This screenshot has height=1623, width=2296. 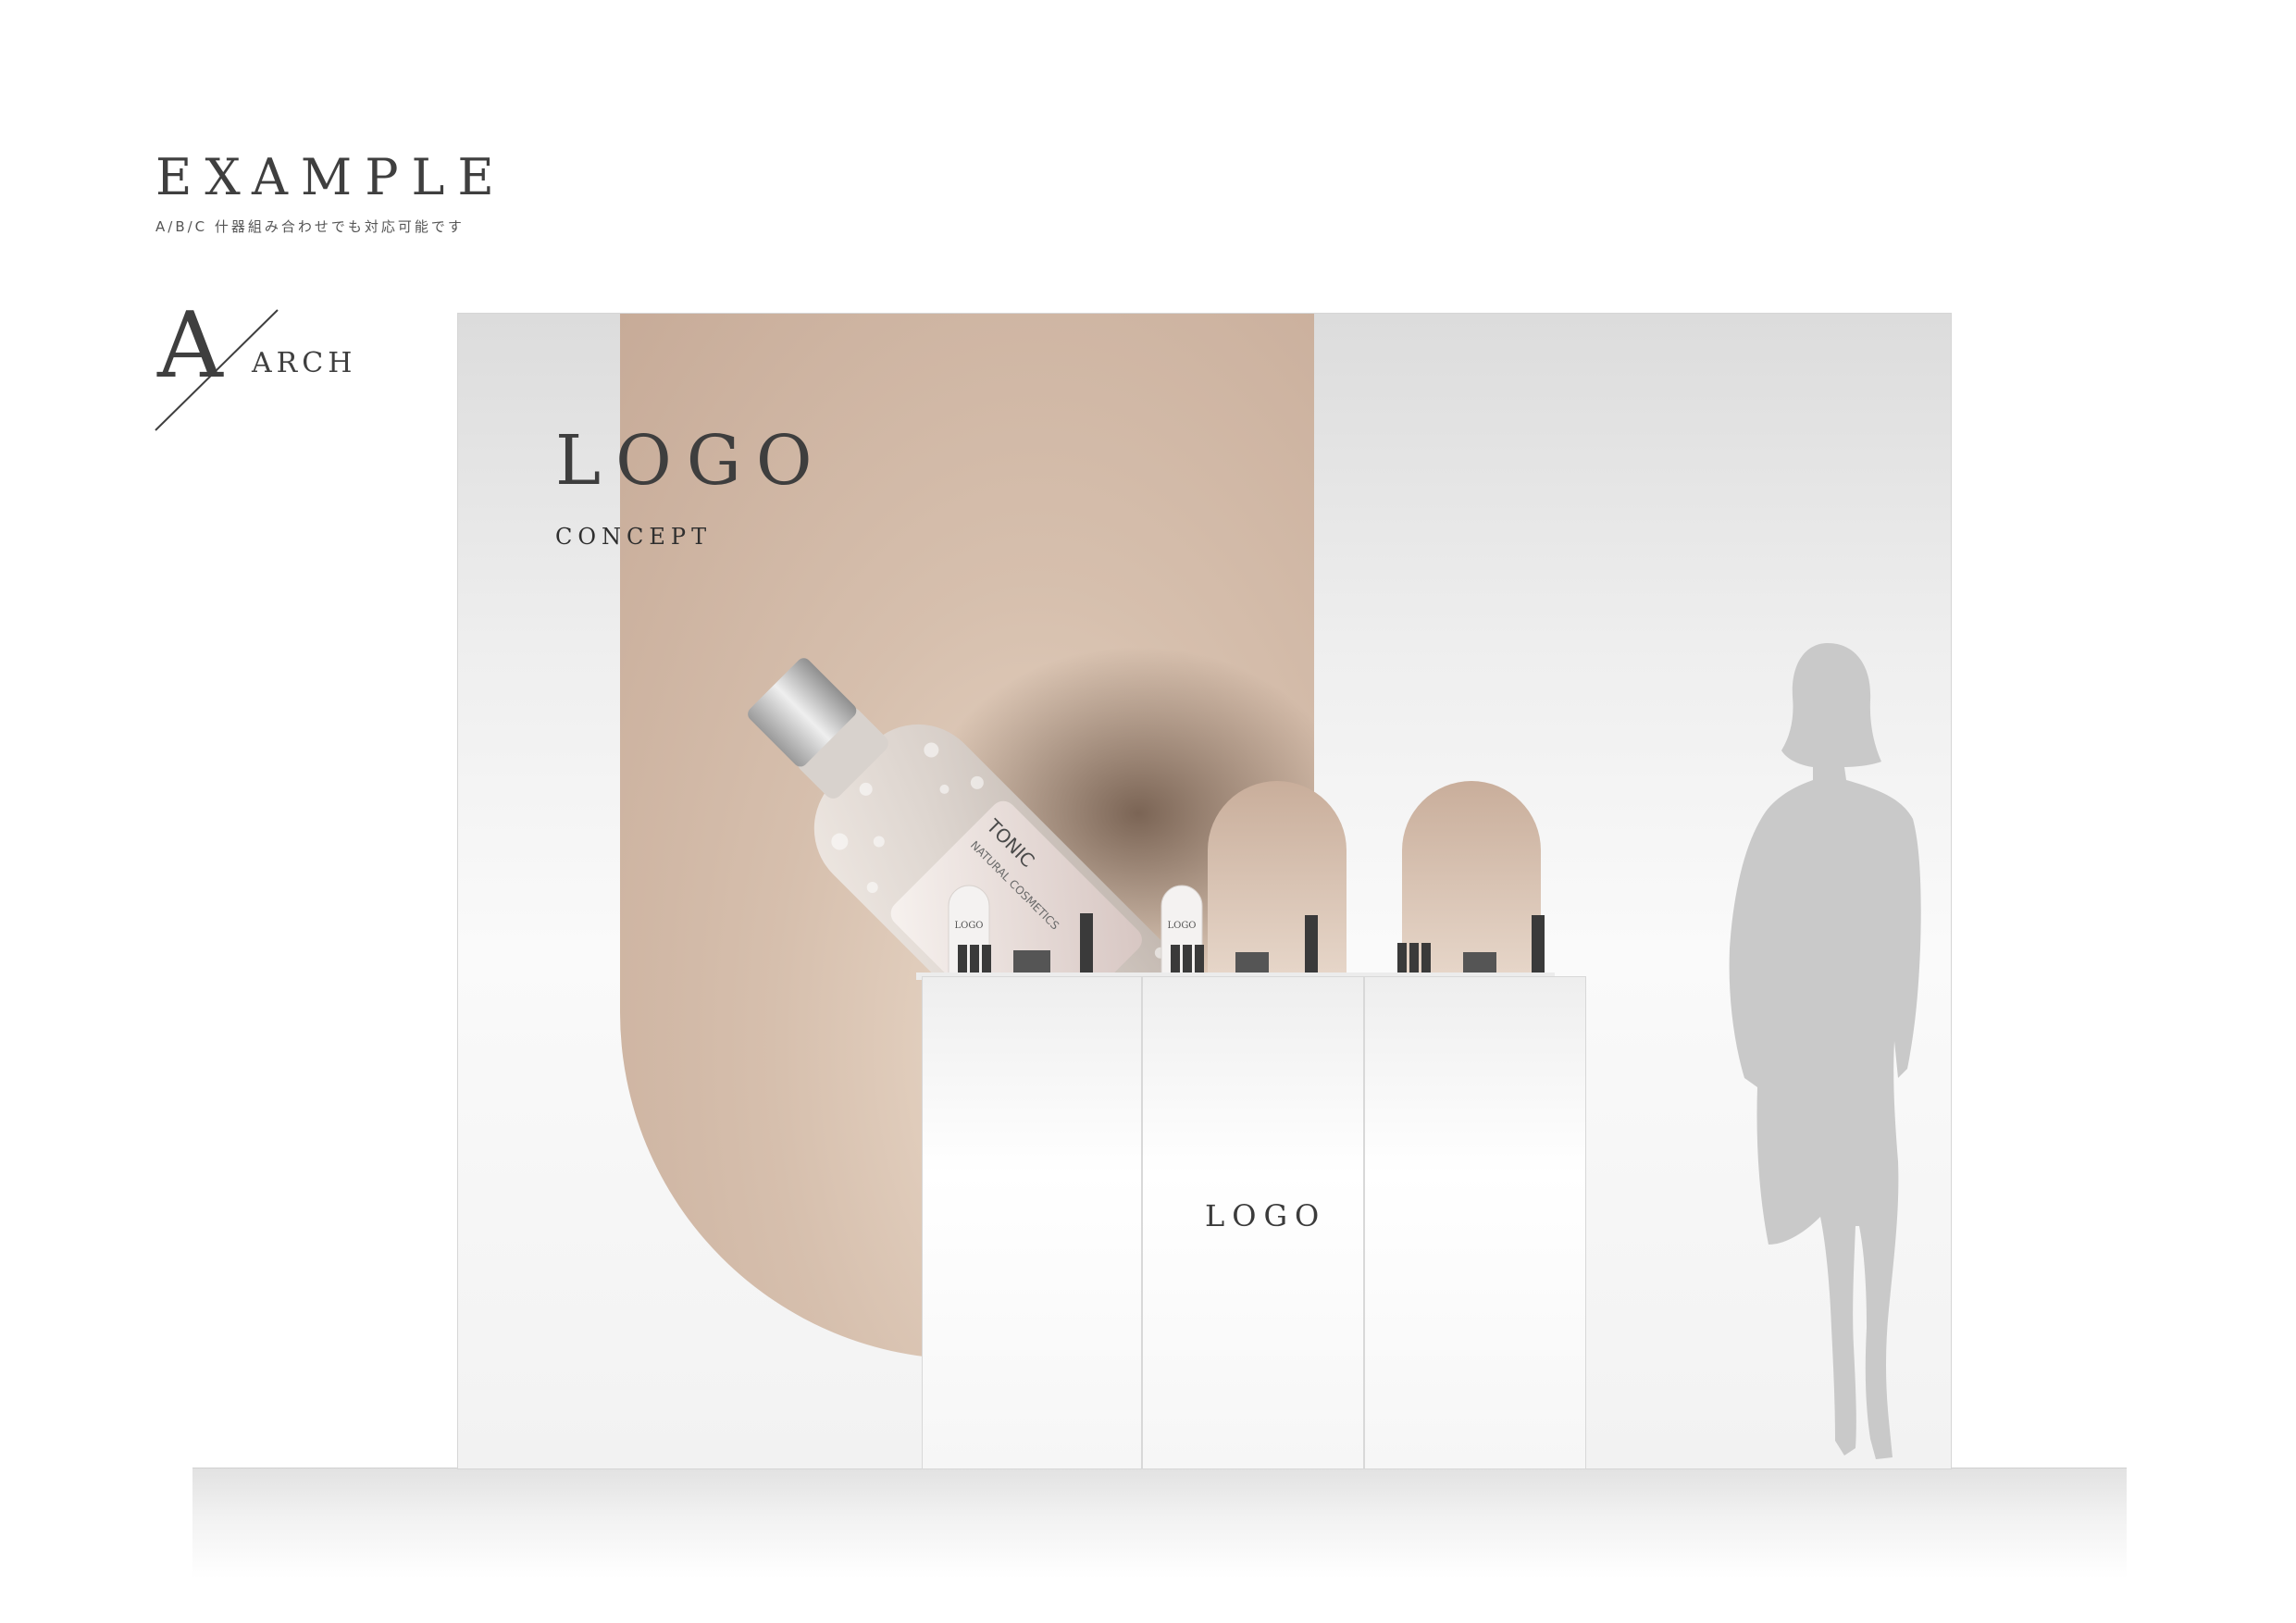 I want to click on page-subtitle: A/B/C 什器組み合わせでも対応可能です, so click(x=310, y=226).